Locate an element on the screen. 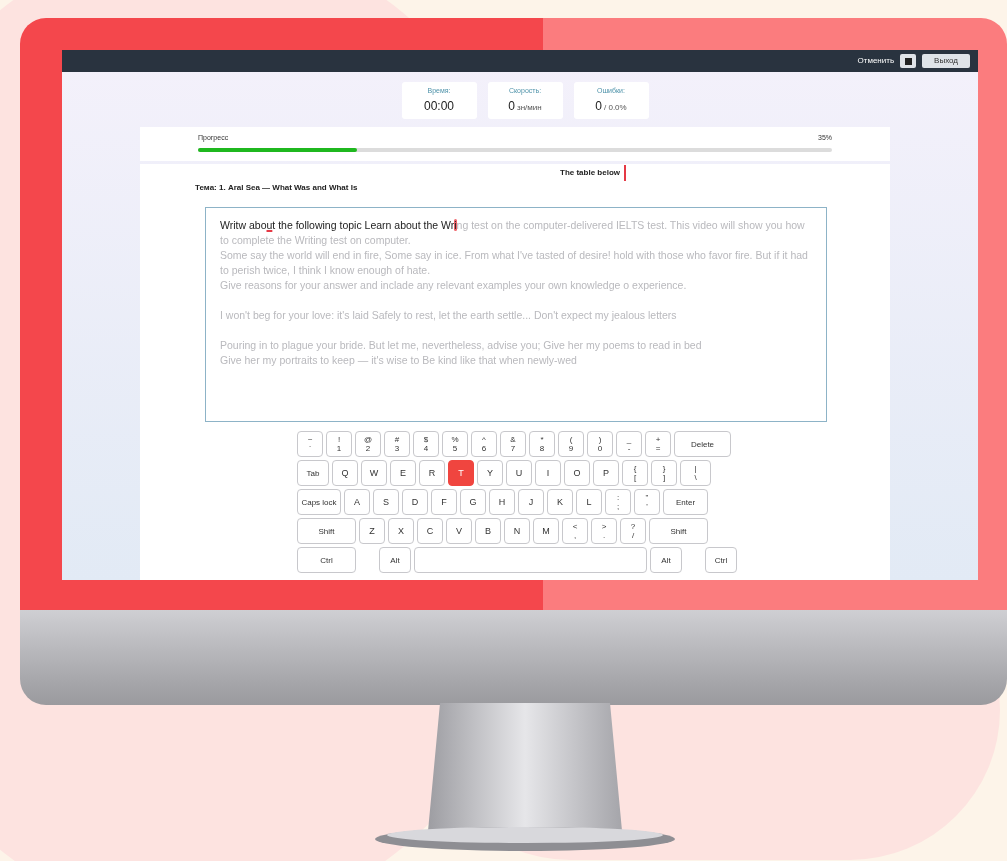 Image resolution: width=1007 pixels, height=861 pixels. keyboard-key: D is located at coordinates (415, 502).